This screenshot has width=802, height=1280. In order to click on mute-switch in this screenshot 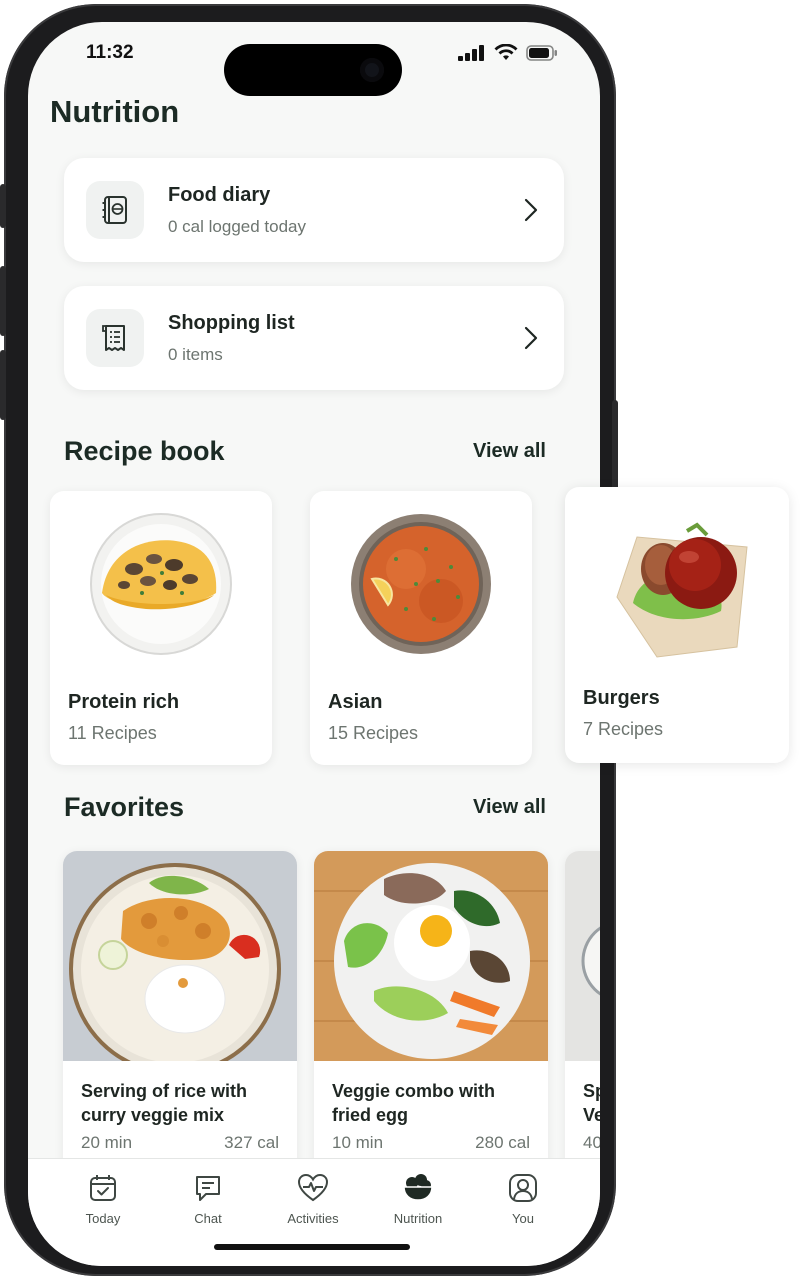, I will do `click(3, 206)`.